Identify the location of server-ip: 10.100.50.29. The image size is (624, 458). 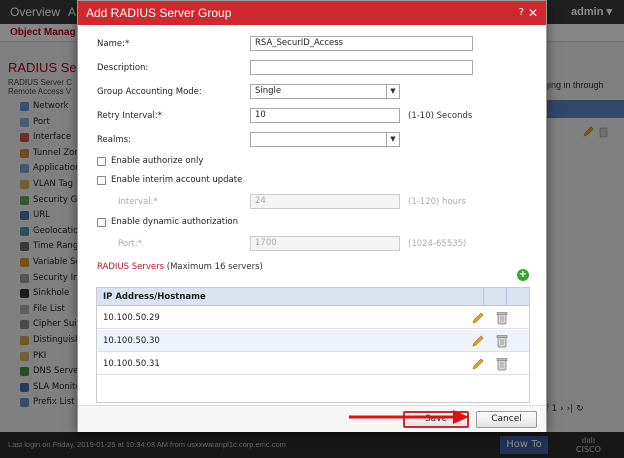
(131, 318).